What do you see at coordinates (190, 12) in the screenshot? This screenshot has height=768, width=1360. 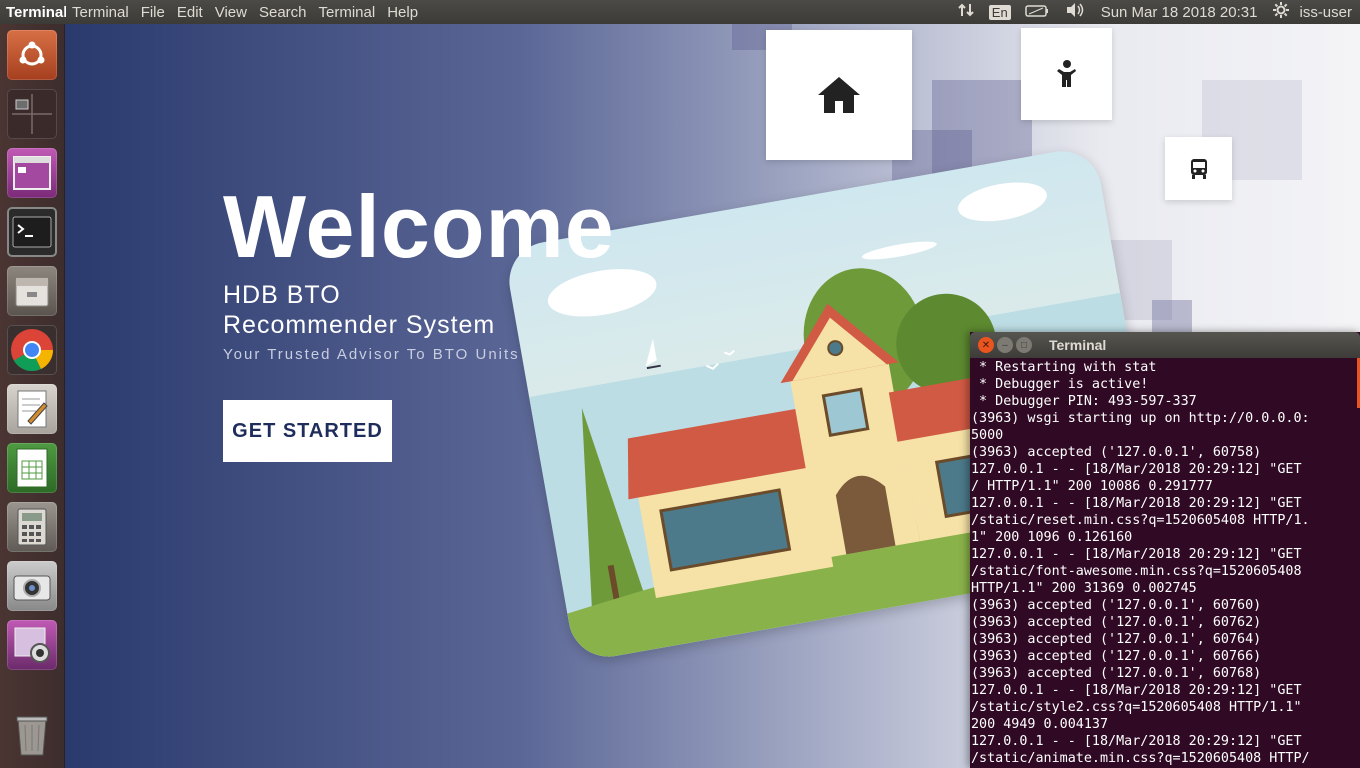 I see `menu-edit: Edit` at bounding box center [190, 12].